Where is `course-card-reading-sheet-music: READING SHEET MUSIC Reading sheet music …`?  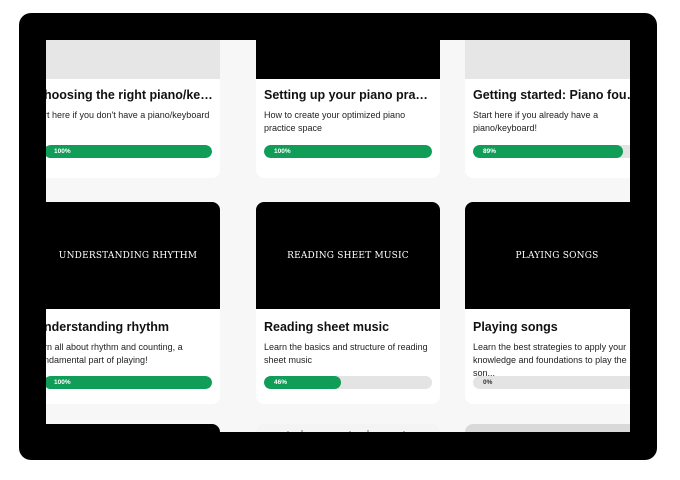 course-card-reading-sheet-music: READING SHEET MUSIC Reading sheet music … is located at coordinates (348, 303).